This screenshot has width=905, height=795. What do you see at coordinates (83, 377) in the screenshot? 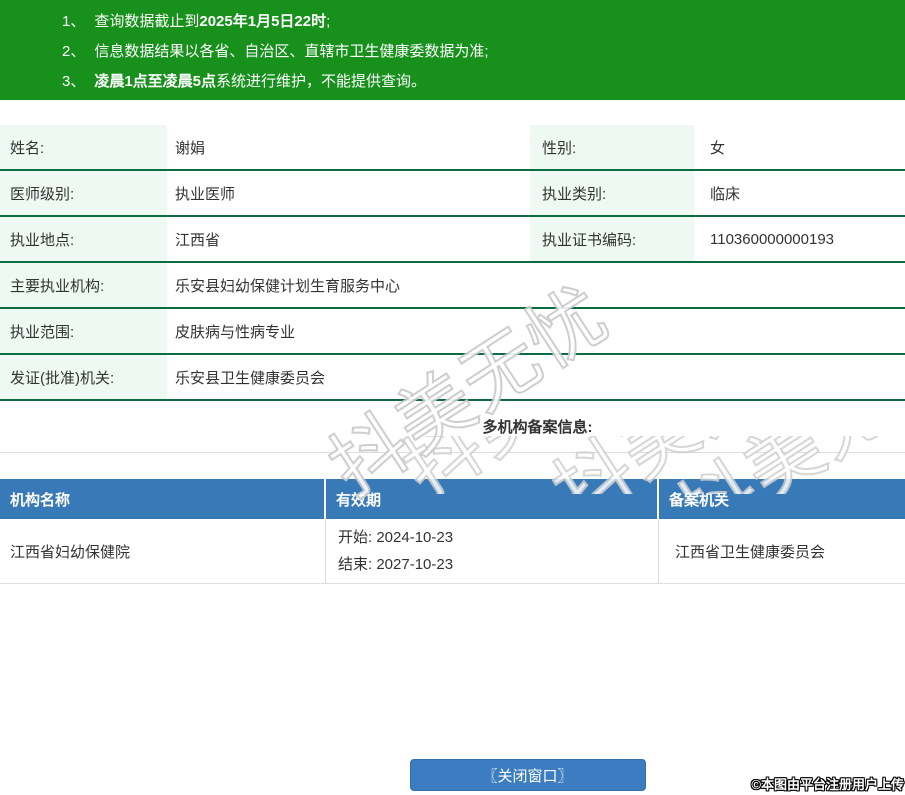
I see `field-label-issuing-authority: 发证(批准)机关:` at bounding box center [83, 377].